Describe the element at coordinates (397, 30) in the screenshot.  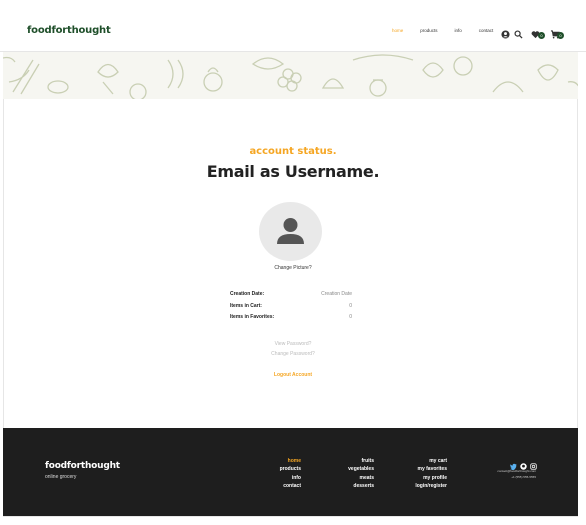
I see `nav-home: home` at that location.